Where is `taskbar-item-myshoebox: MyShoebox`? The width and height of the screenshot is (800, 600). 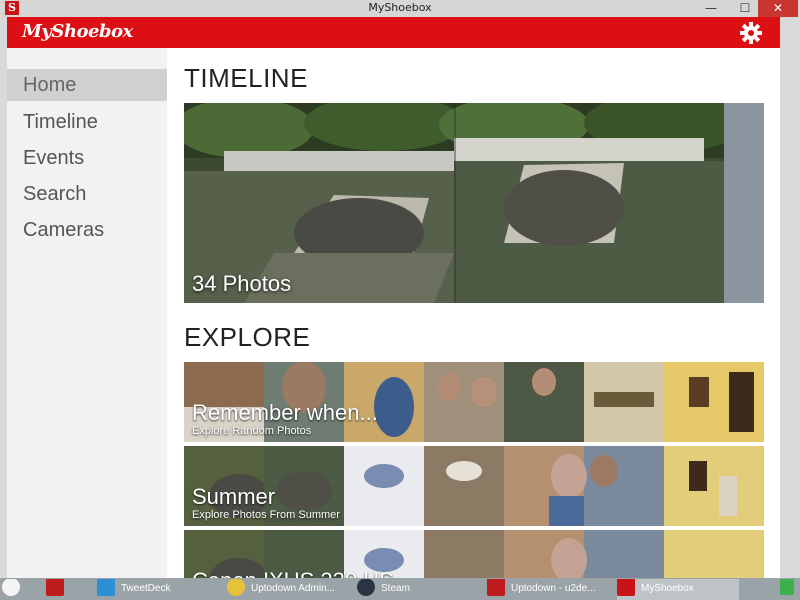
taskbar-item-myshoebox: MyShoebox is located at coordinates (678, 589).